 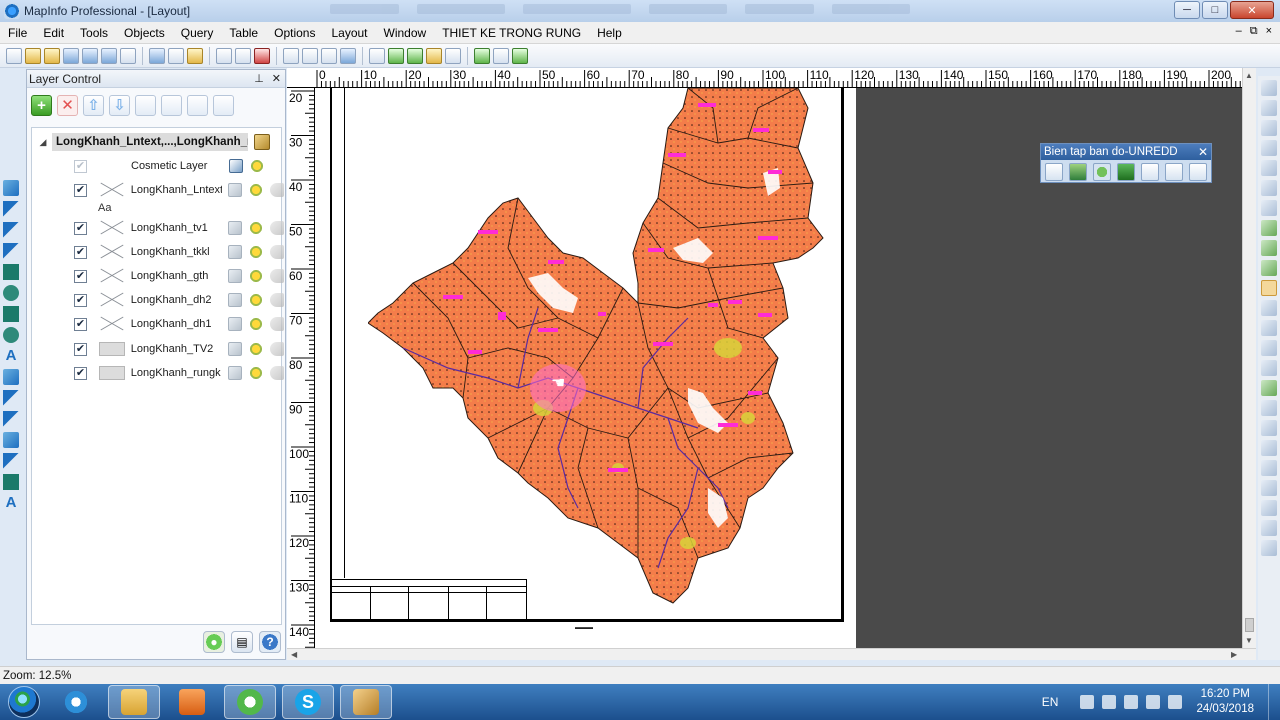 I want to click on zoom-in-icon, so click(x=1269, y=228).